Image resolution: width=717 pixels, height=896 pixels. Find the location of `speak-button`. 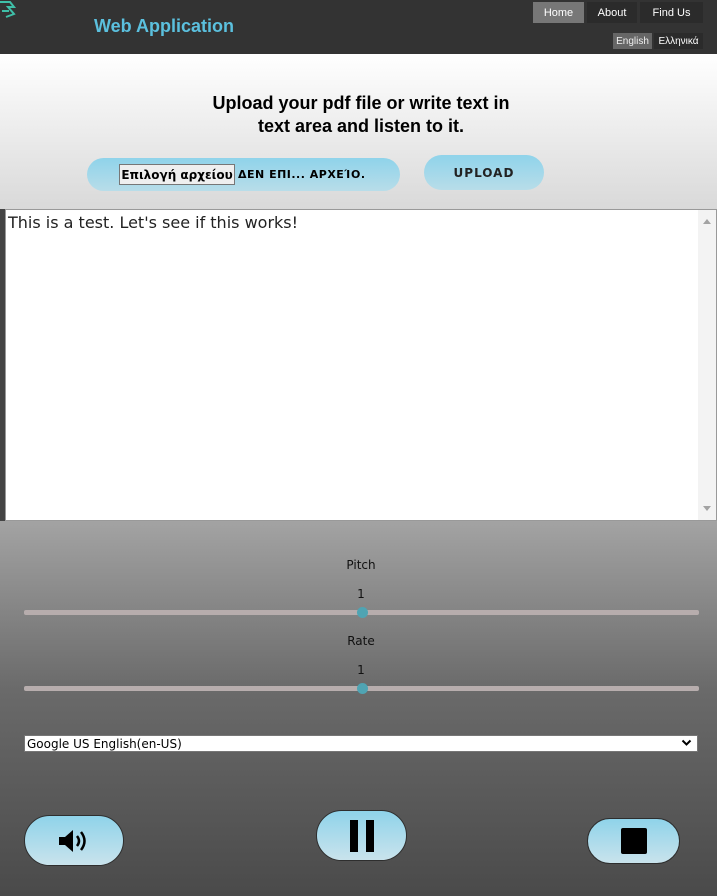

speak-button is located at coordinates (74, 840).